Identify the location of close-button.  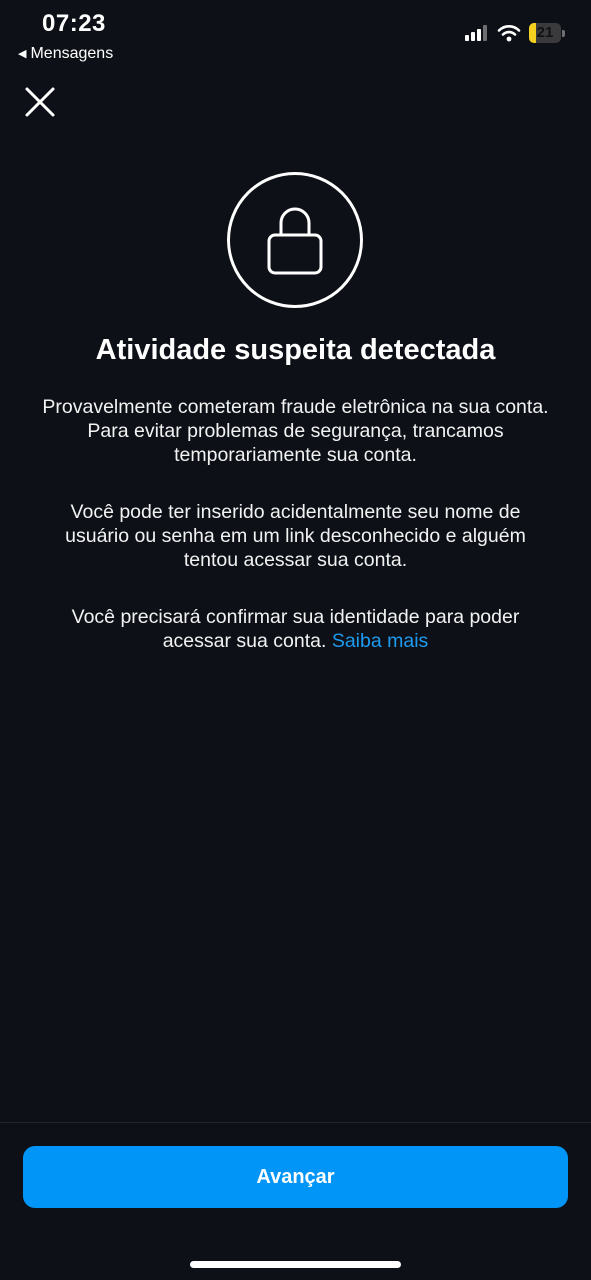
(40, 102).